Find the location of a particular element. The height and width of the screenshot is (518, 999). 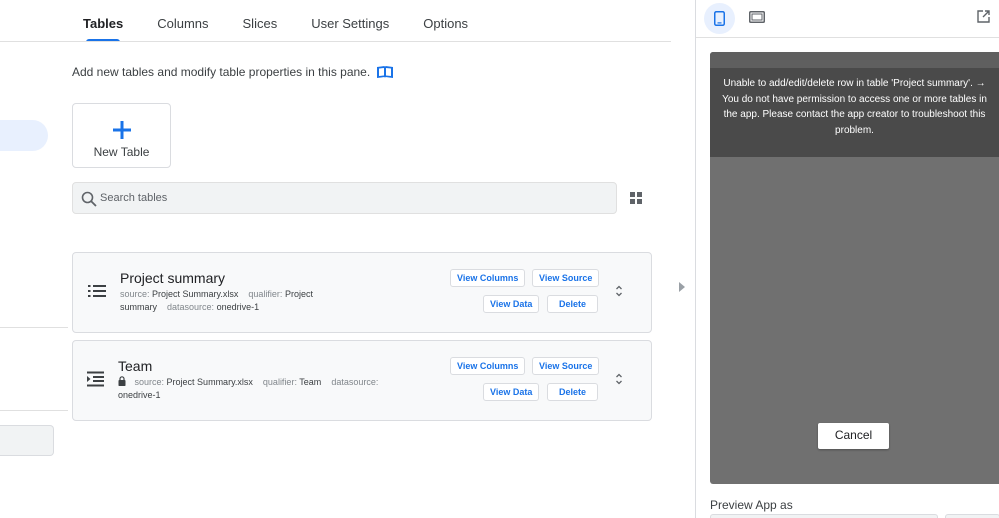

phone-view-button is located at coordinates (719, 18).